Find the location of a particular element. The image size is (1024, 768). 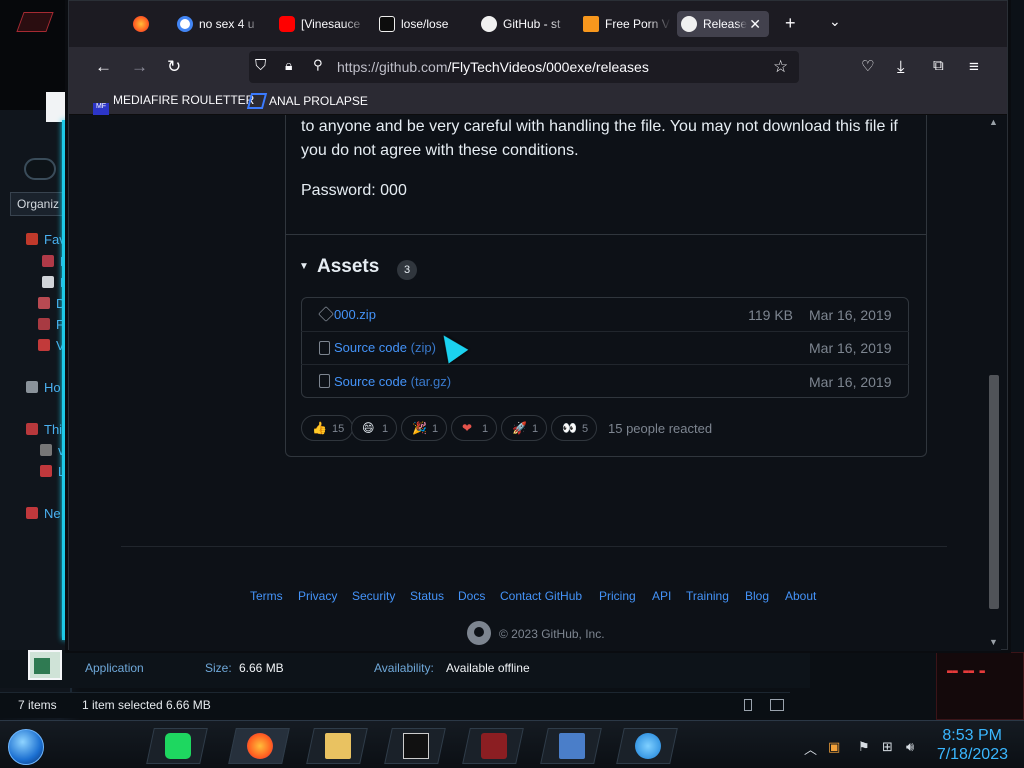

reaction-hooray: 🎉 1 is located at coordinates (424, 428).